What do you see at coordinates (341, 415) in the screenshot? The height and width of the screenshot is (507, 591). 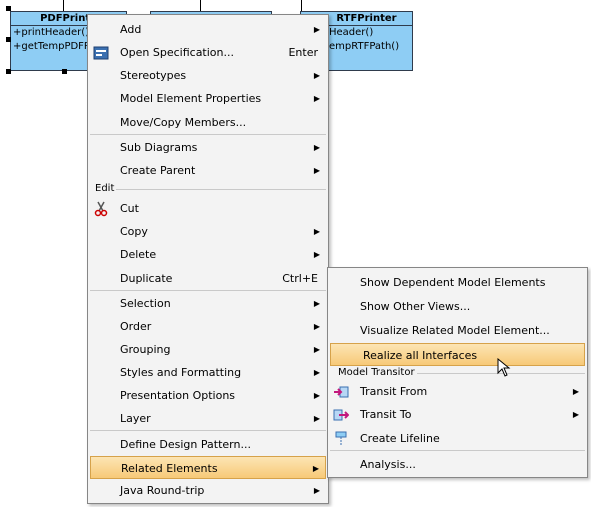 I see `transit-to-icon` at bounding box center [341, 415].